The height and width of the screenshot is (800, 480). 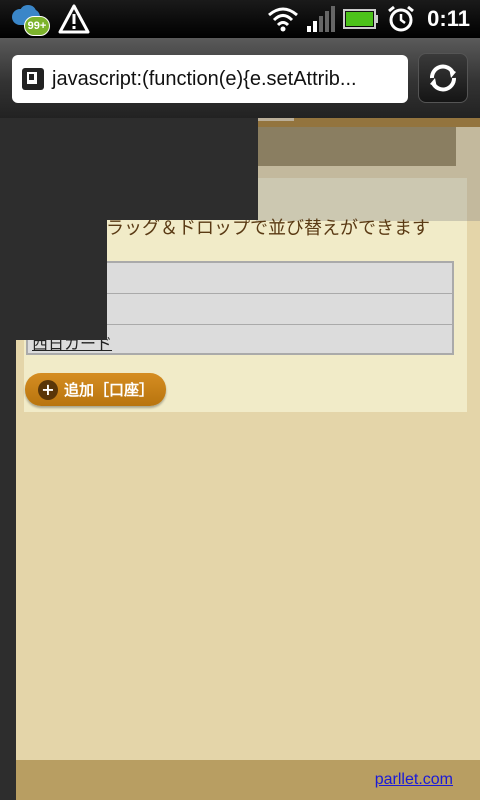 What do you see at coordinates (401, 18) in the screenshot?
I see `alarm-icon` at bounding box center [401, 18].